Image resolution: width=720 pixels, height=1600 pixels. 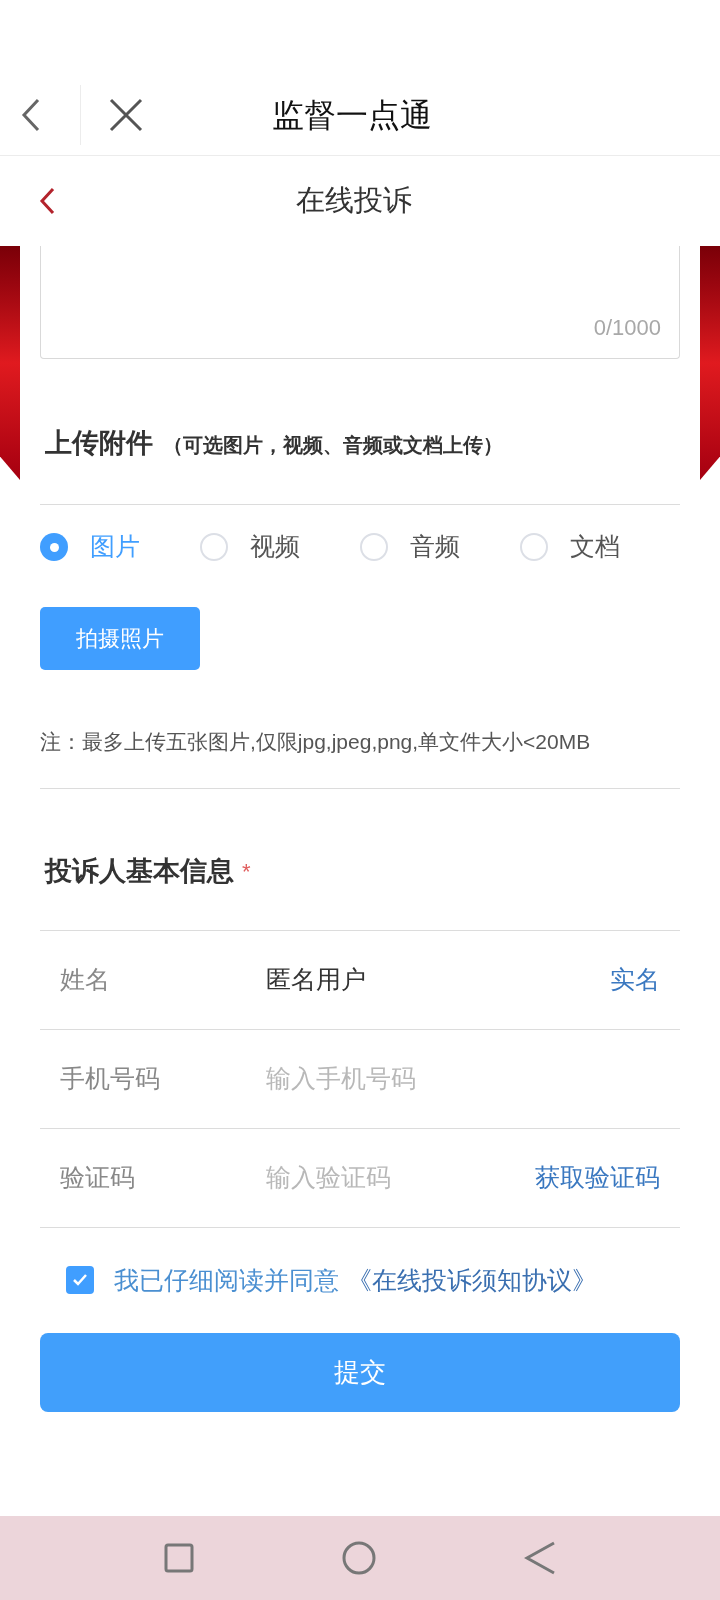 I want to click on required-mark: *, so click(x=246, y=871).